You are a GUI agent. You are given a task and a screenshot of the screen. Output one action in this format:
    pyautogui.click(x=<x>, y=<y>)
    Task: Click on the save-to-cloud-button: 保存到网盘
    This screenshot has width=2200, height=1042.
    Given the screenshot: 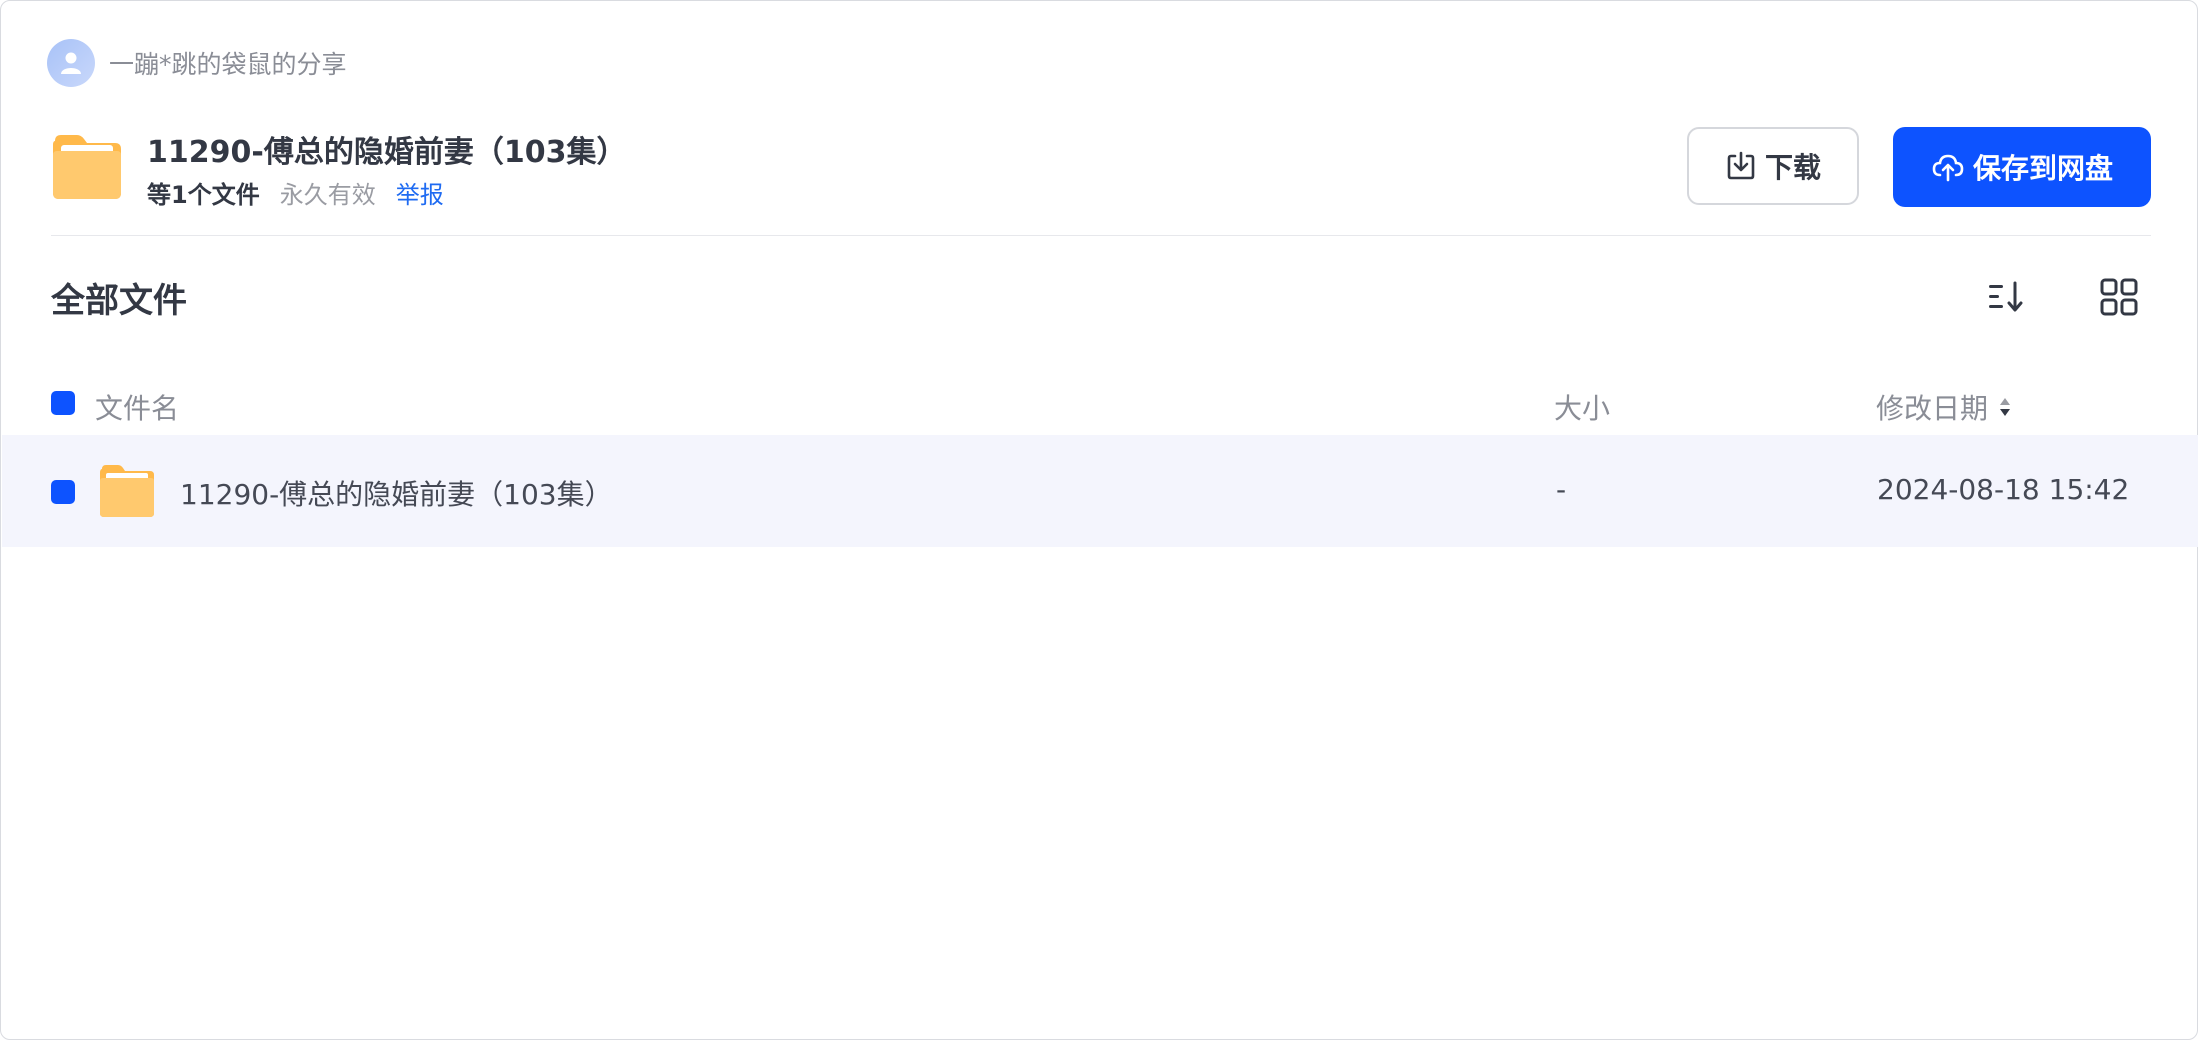 What is the action you would take?
    pyautogui.click(x=2022, y=167)
    